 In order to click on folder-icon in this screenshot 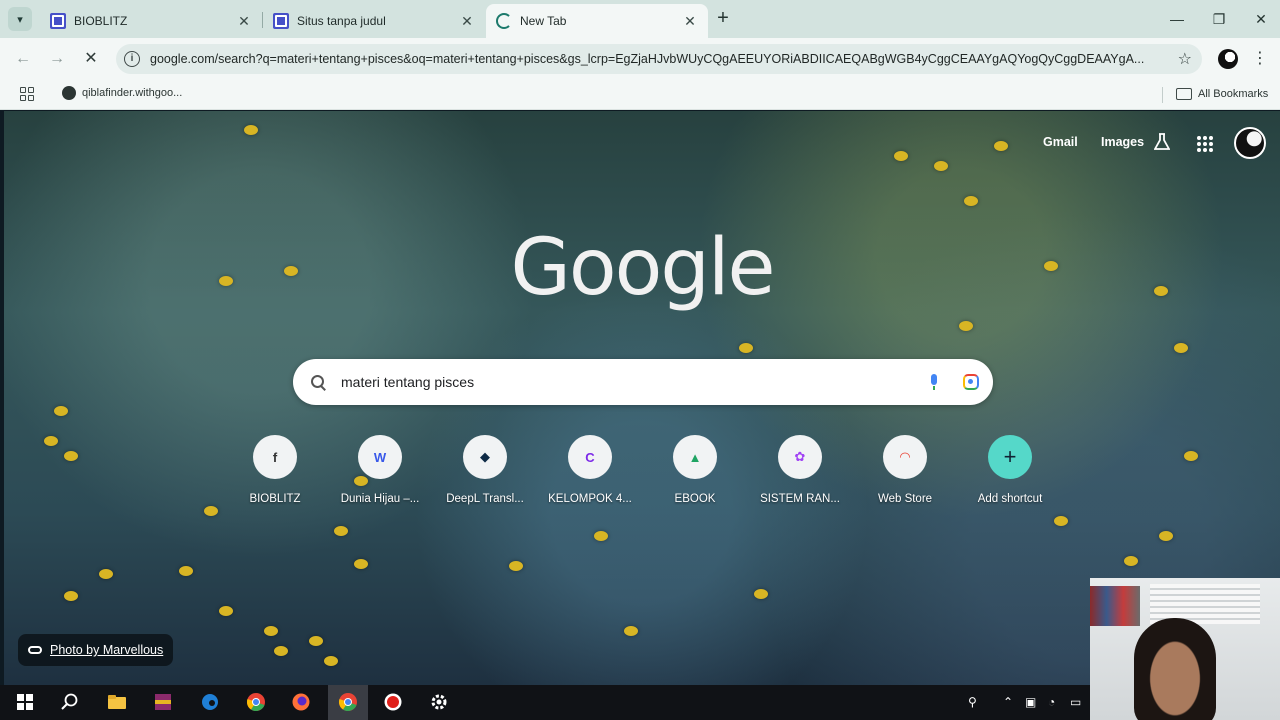, I will do `click(1184, 94)`.